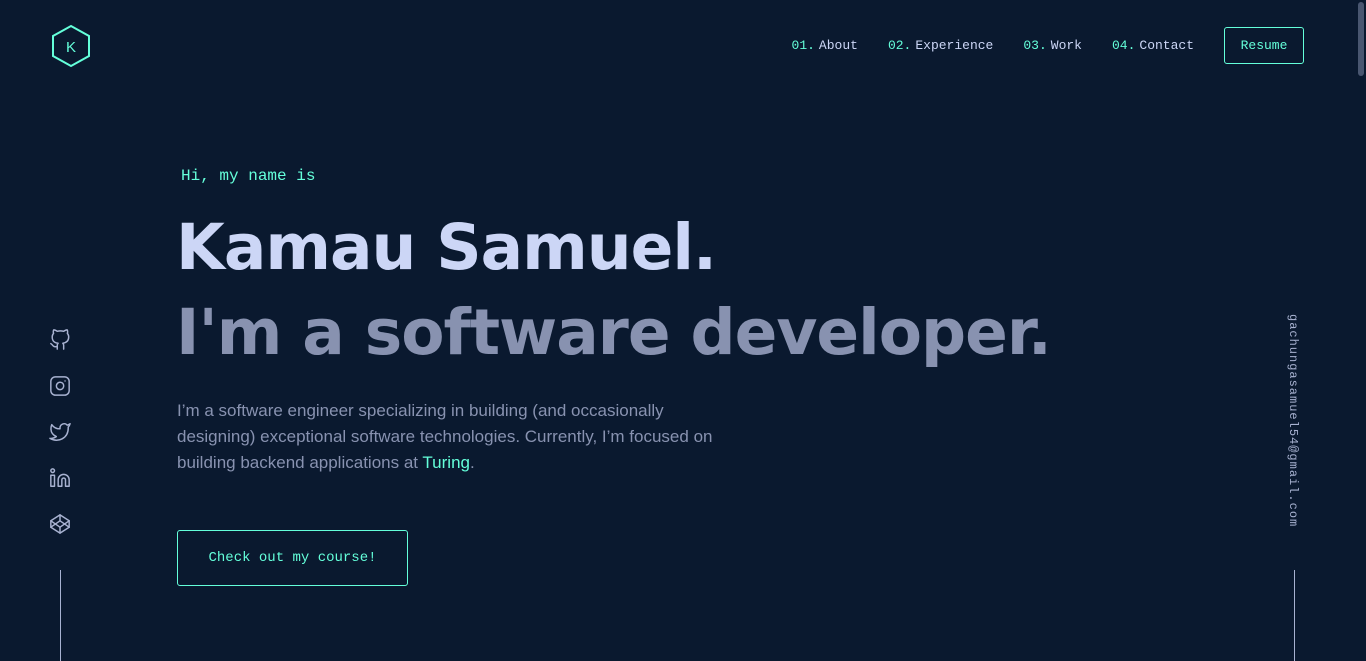  I want to click on nav-number: 03., so click(1035, 45).